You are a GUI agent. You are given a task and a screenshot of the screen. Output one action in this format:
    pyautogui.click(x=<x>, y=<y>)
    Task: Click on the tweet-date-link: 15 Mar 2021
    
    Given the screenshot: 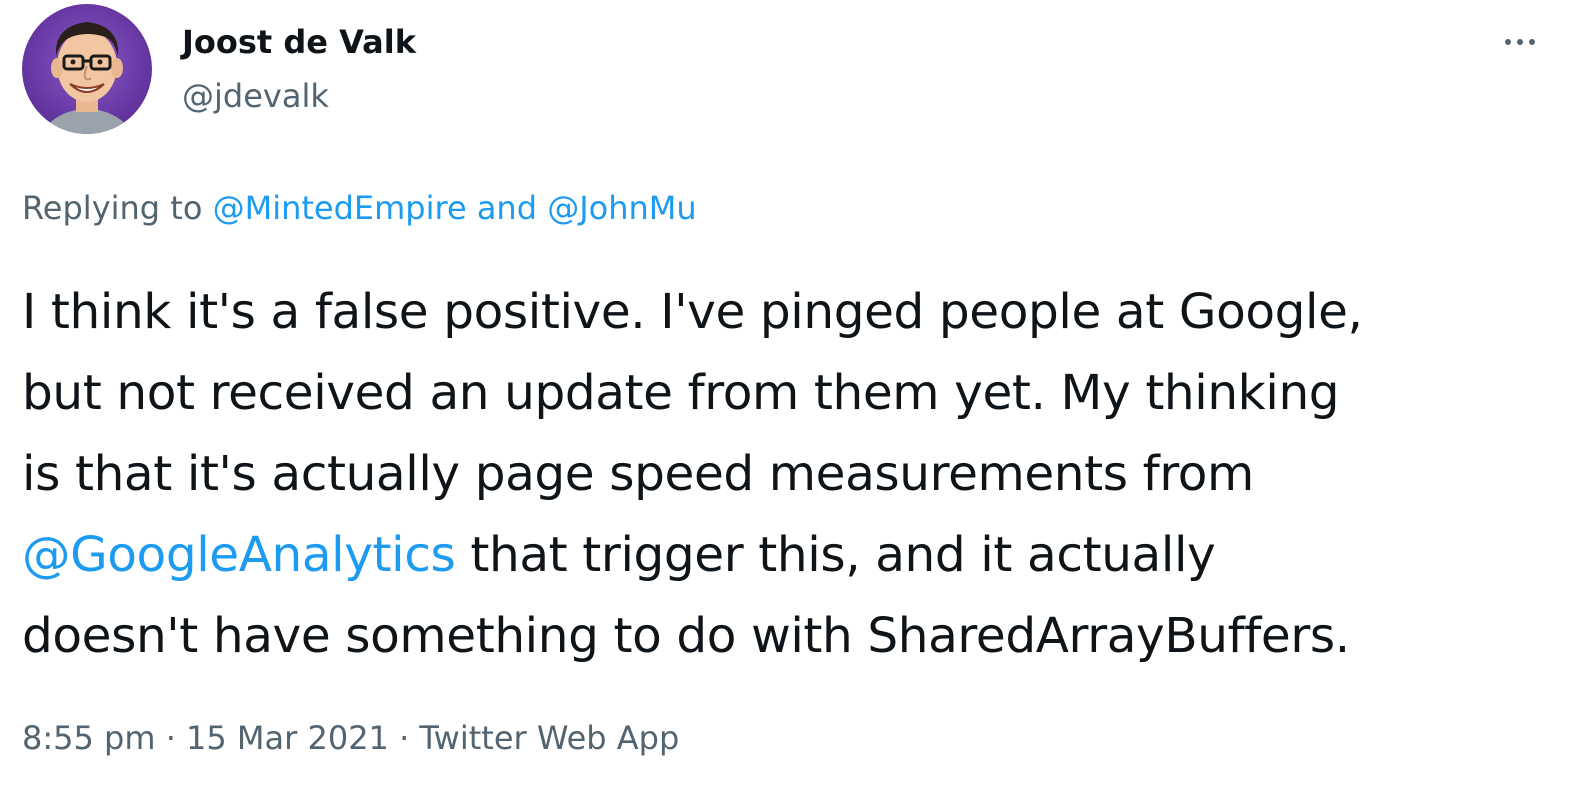 What is the action you would take?
    pyautogui.click(x=287, y=738)
    